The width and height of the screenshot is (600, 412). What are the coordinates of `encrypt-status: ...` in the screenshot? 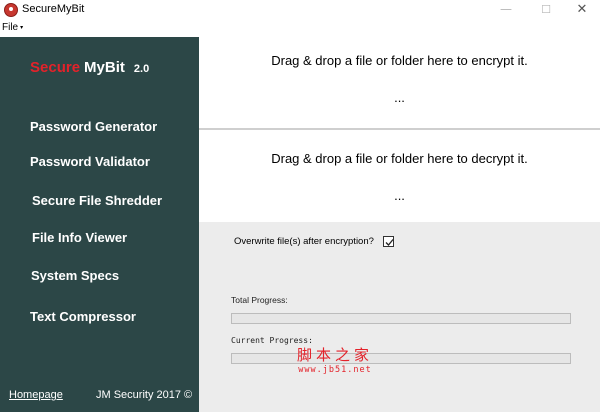 It's located at (399, 97).